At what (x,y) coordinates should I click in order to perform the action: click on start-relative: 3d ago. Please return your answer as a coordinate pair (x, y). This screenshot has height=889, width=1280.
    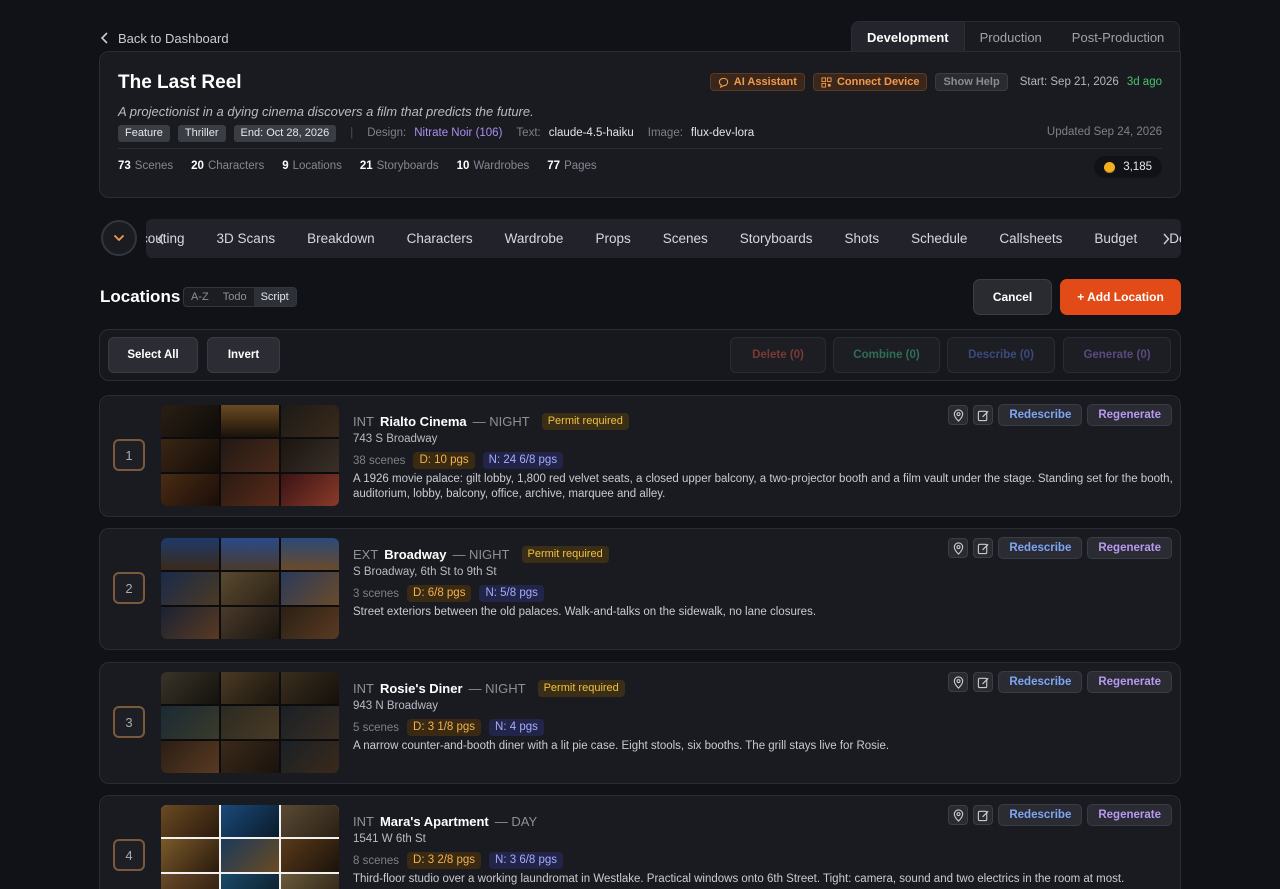
    Looking at the image, I should click on (1144, 82).